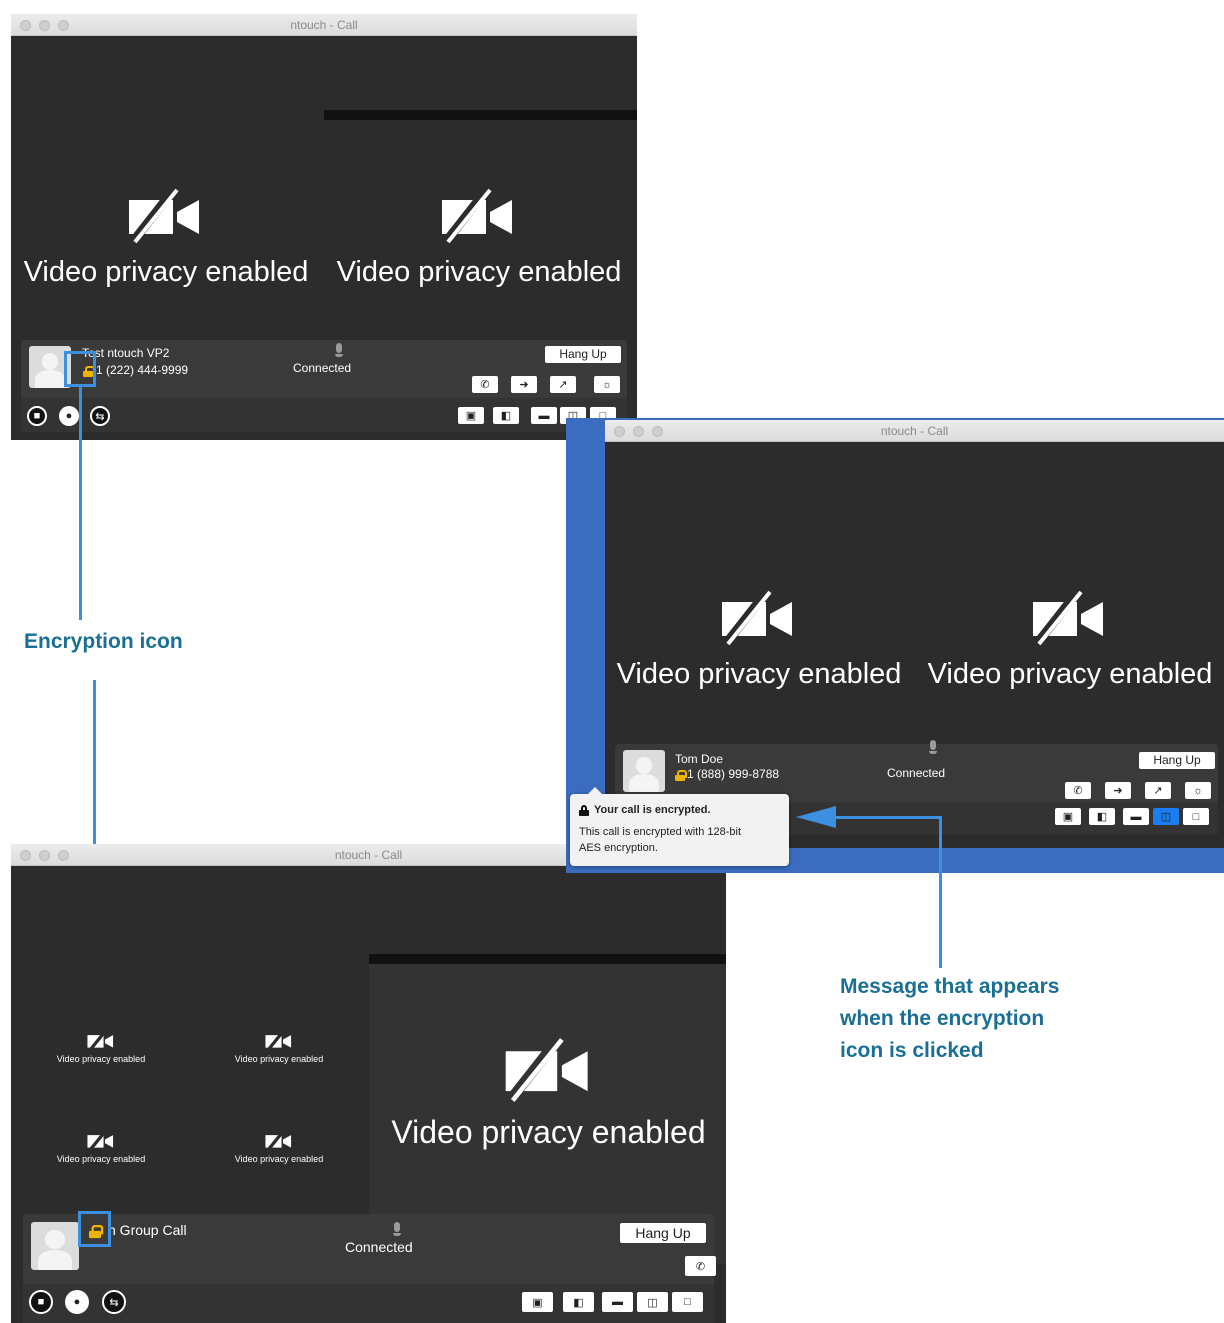 The width and height of the screenshot is (1224, 1323). I want to click on caller-name: Tom Doe, so click(699, 759).